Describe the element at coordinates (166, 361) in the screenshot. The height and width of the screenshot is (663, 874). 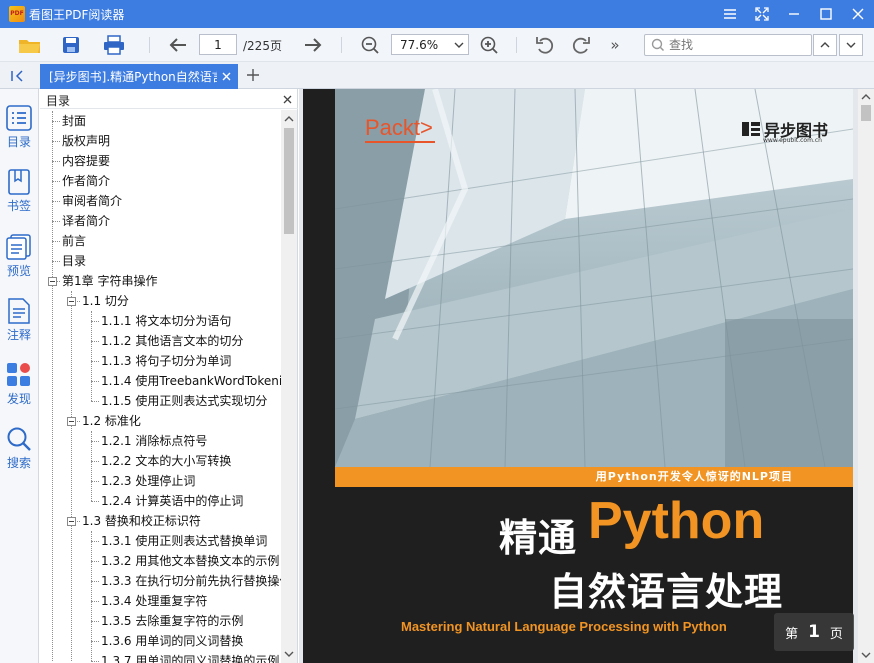
I see `toc-item: 1.1.3 将句子切分为单词` at that location.